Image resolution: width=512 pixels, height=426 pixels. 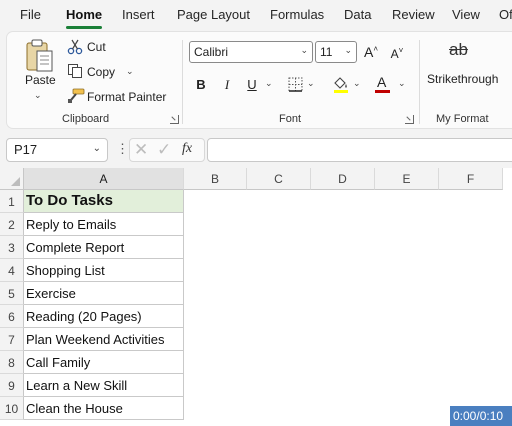 What do you see at coordinates (409, 119) in the screenshot?
I see `font-launcher-icon` at bounding box center [409, 119].